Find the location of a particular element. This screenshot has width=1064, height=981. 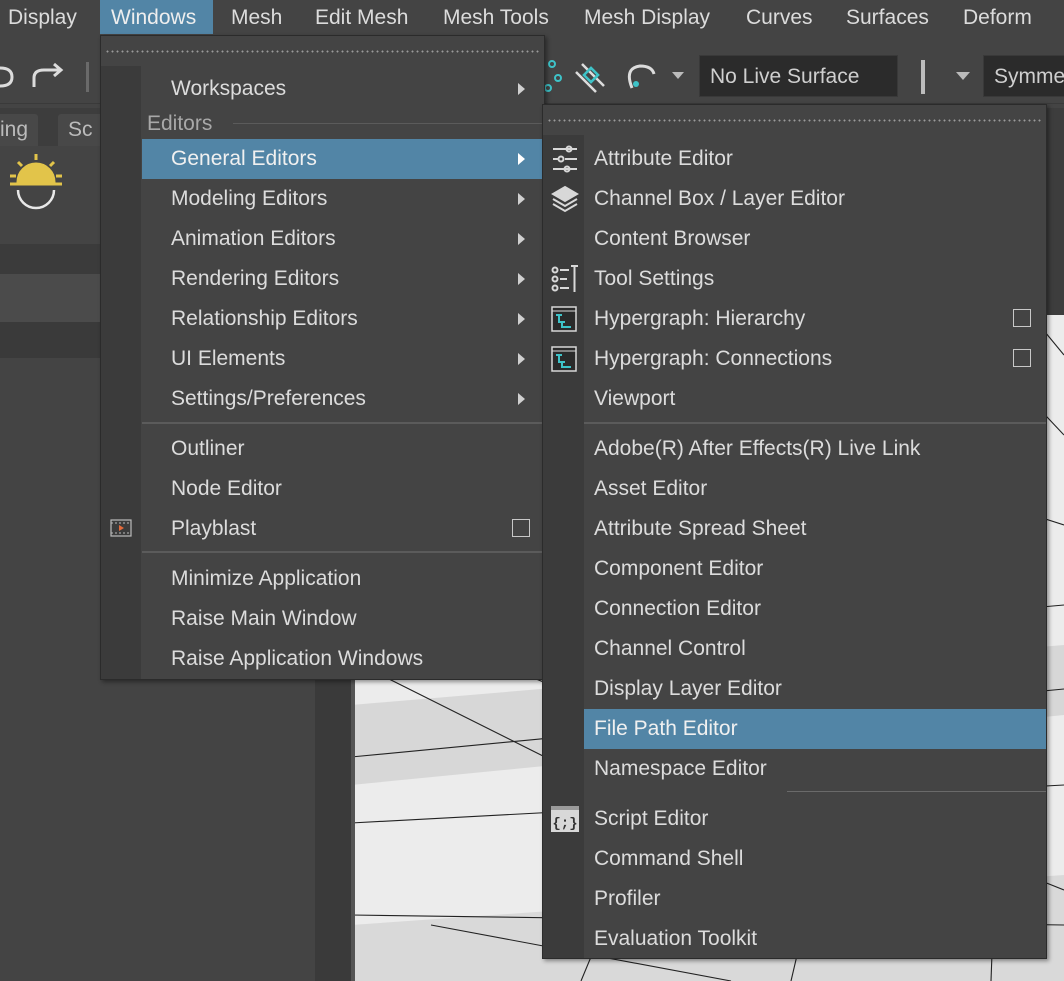

menu-item-rendering-editors: Rendering Editors is located at coordinates (322, 279).